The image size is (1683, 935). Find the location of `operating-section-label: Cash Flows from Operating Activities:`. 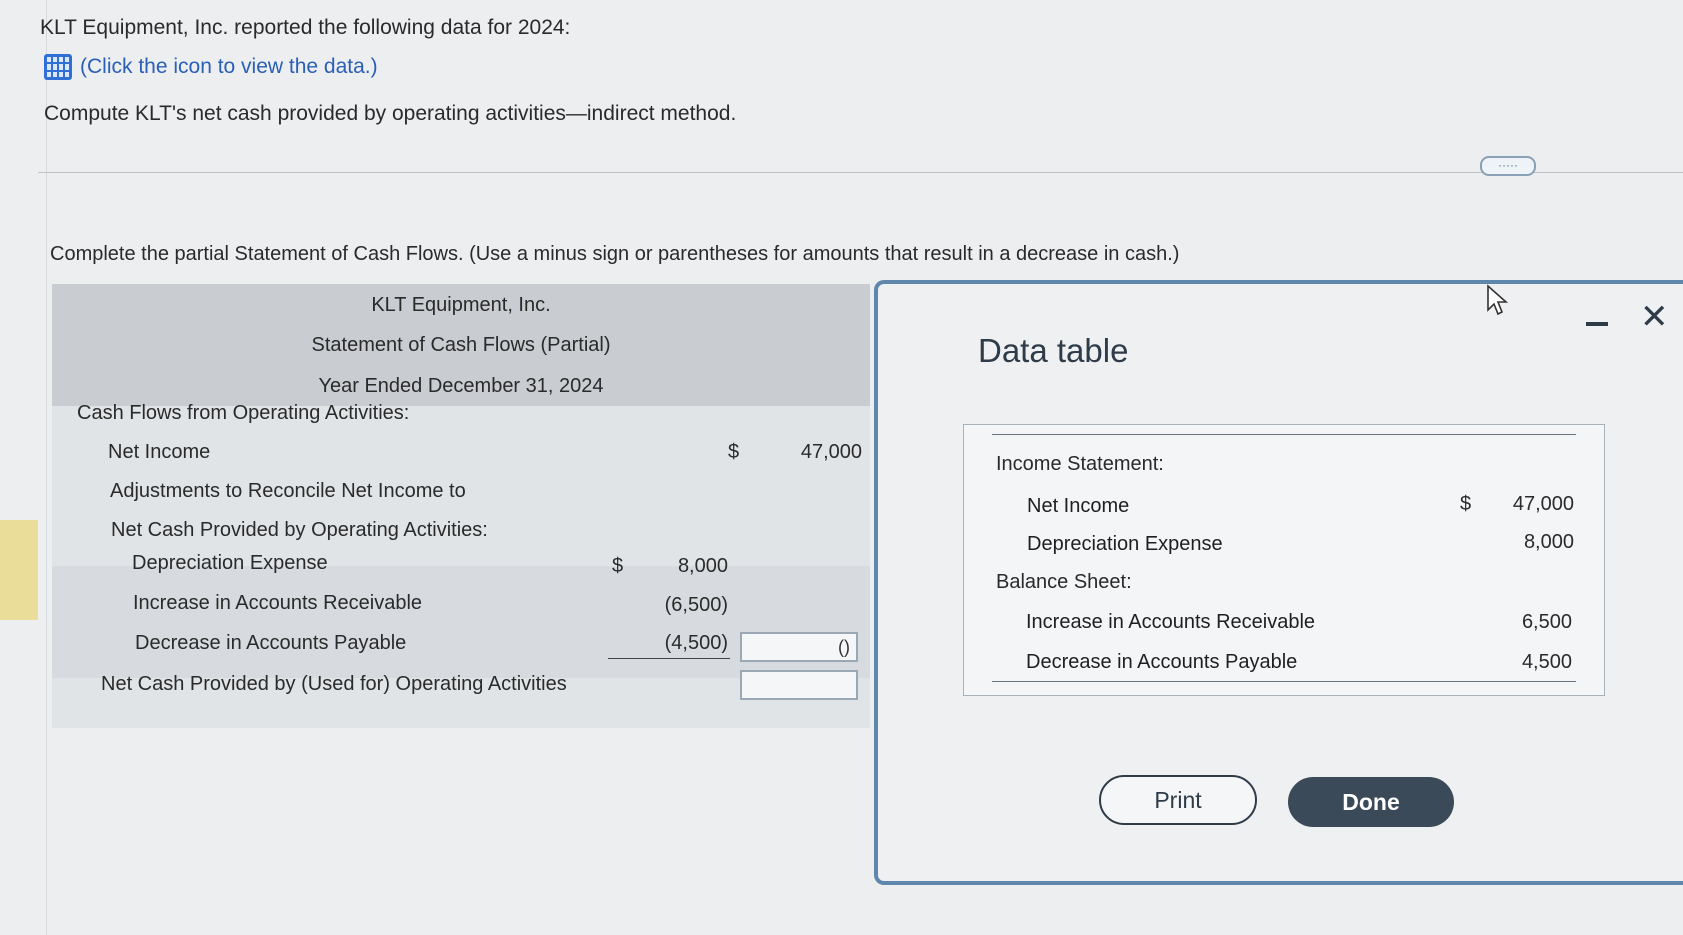

operating-section-label: Cash Flows from Operating Activities: is located at coordinates (243, 413).